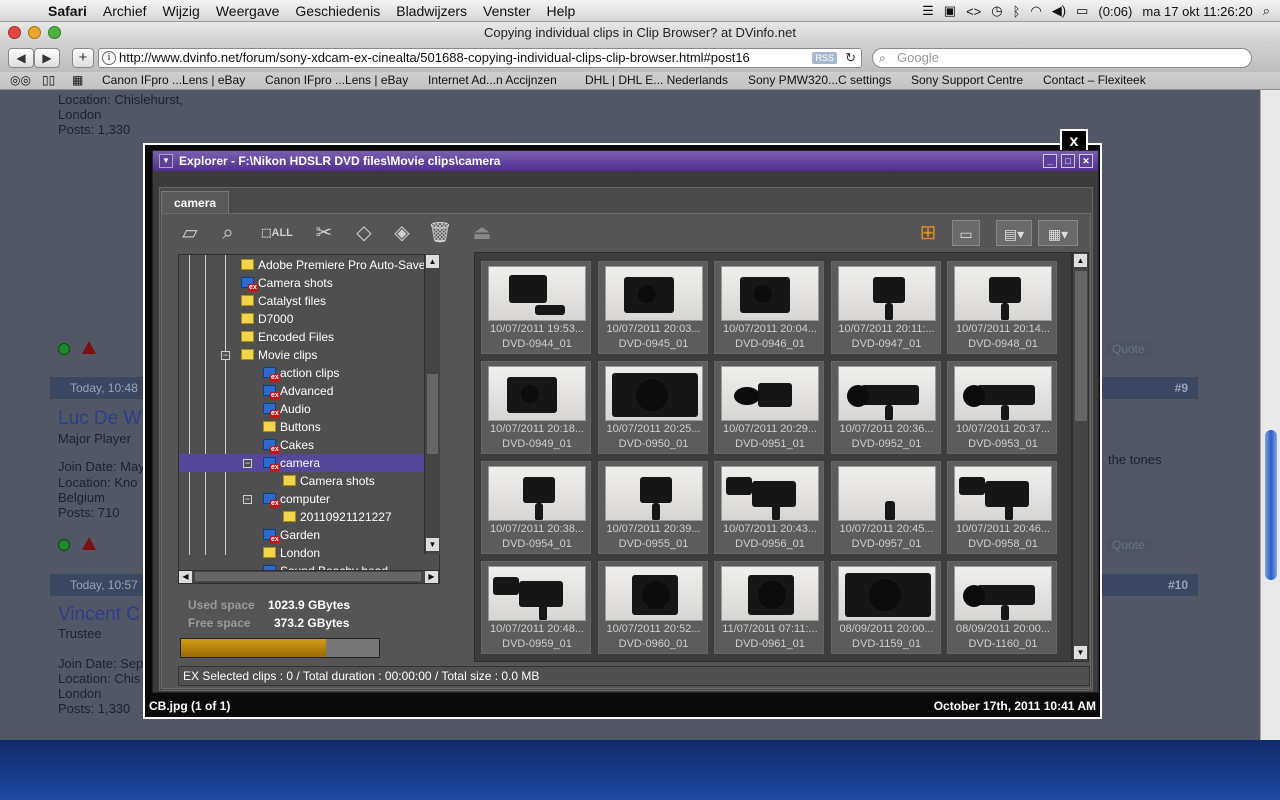  I want to click on clip-thumbnail: 10/07/2011 20:11:... DVD-0947_01, so click(885, 307).